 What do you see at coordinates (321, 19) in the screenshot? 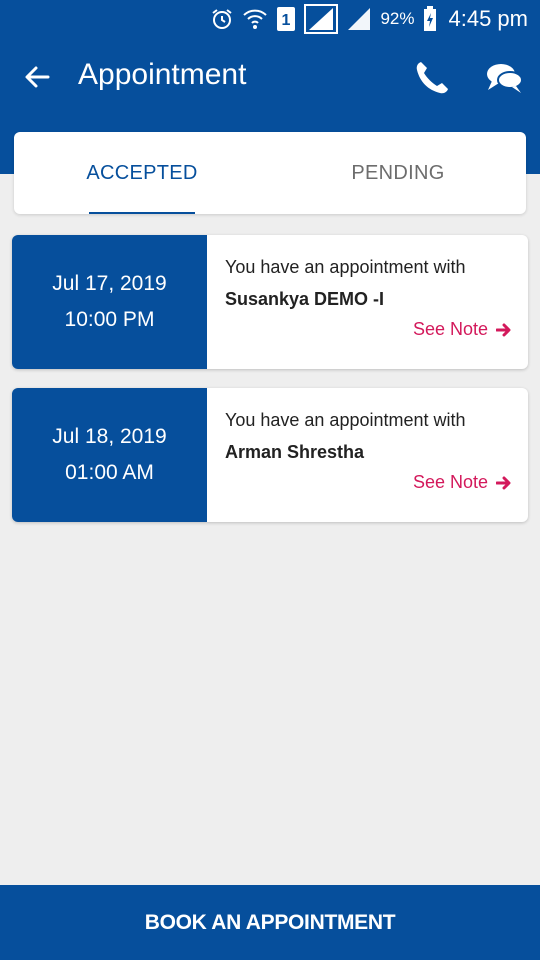
I see `signal-strength-icon` at bounding box center [321, 19].